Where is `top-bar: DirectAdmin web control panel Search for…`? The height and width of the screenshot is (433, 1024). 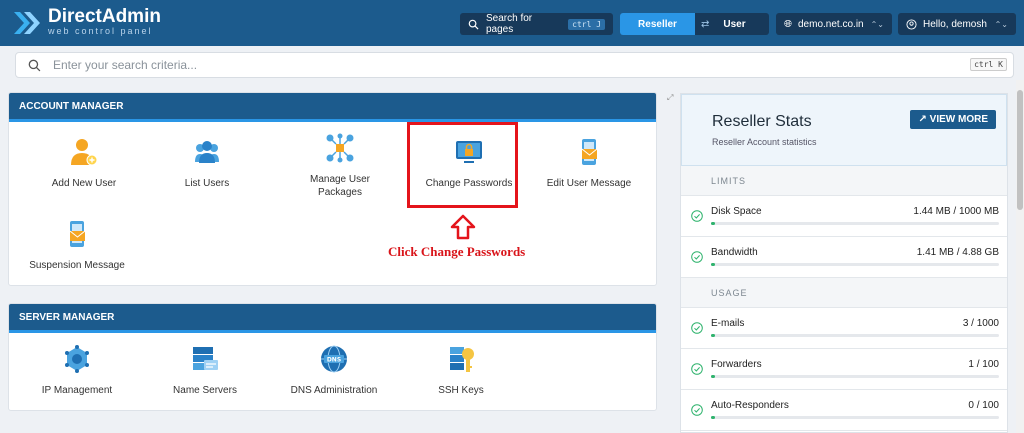
top-bar: DirectAdmin web control panel Search for… is located at coordinates (512, 23).